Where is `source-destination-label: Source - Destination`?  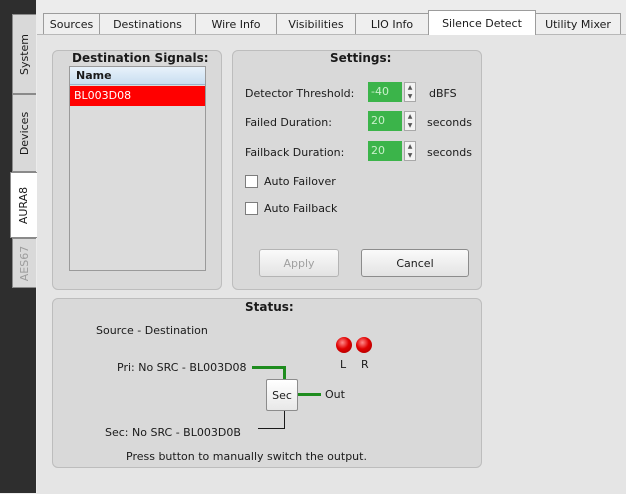 source-destination-label: Source - Destination is located at coordinates (152, 330).